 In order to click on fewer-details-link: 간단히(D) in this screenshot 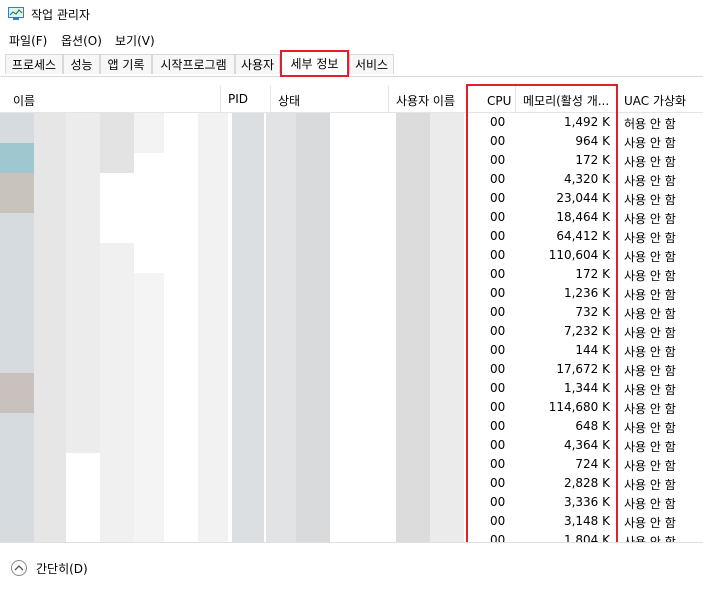, I will do `click(62, 568)`.